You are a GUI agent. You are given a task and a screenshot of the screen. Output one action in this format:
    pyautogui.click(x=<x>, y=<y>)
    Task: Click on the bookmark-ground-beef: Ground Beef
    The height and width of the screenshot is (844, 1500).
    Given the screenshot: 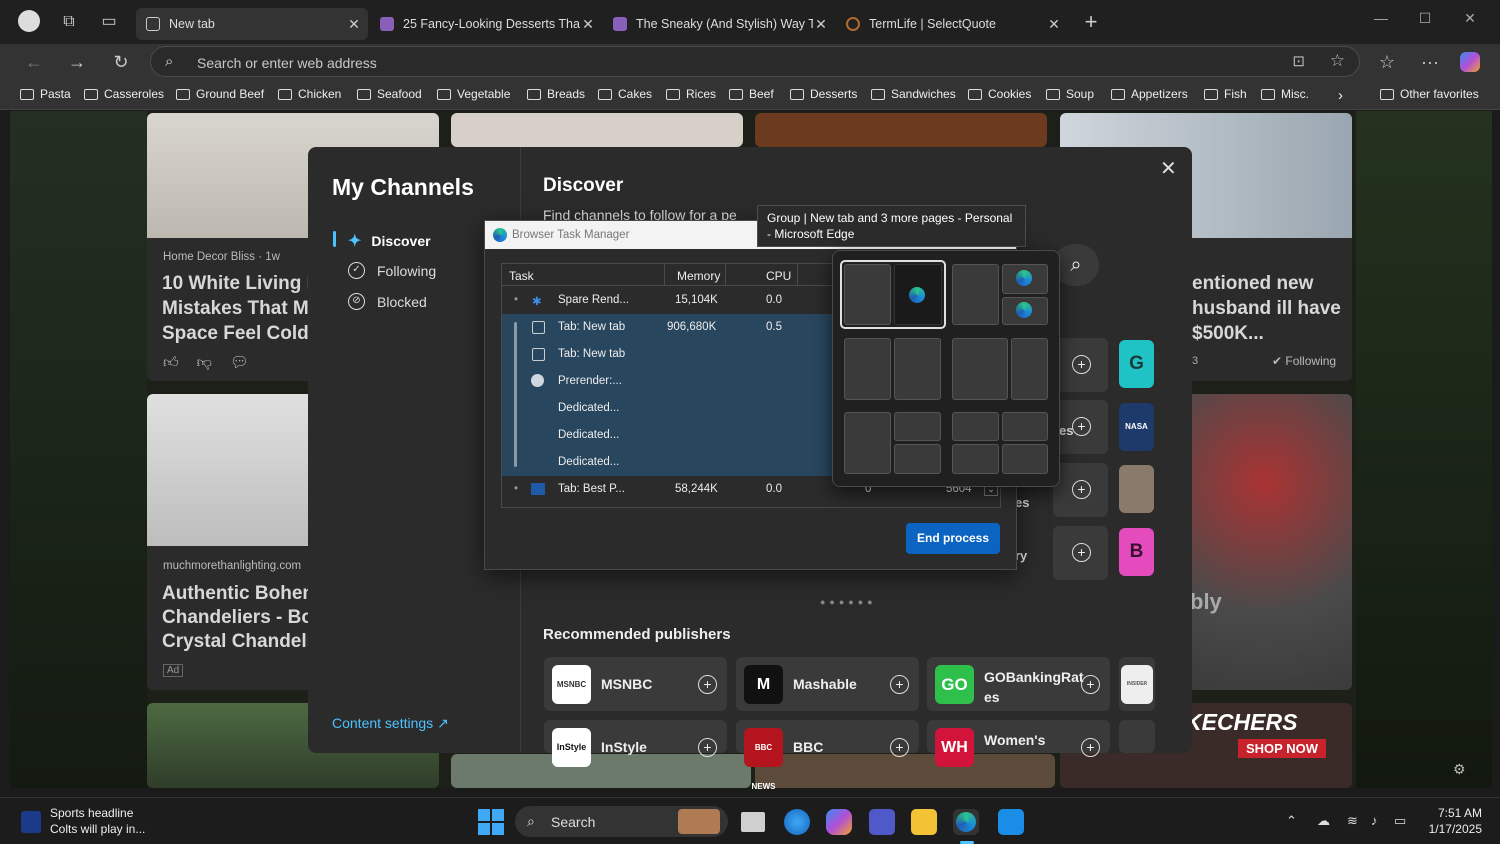 What is the action you would take?
    pyautogui.click(x=220, y=94)
    